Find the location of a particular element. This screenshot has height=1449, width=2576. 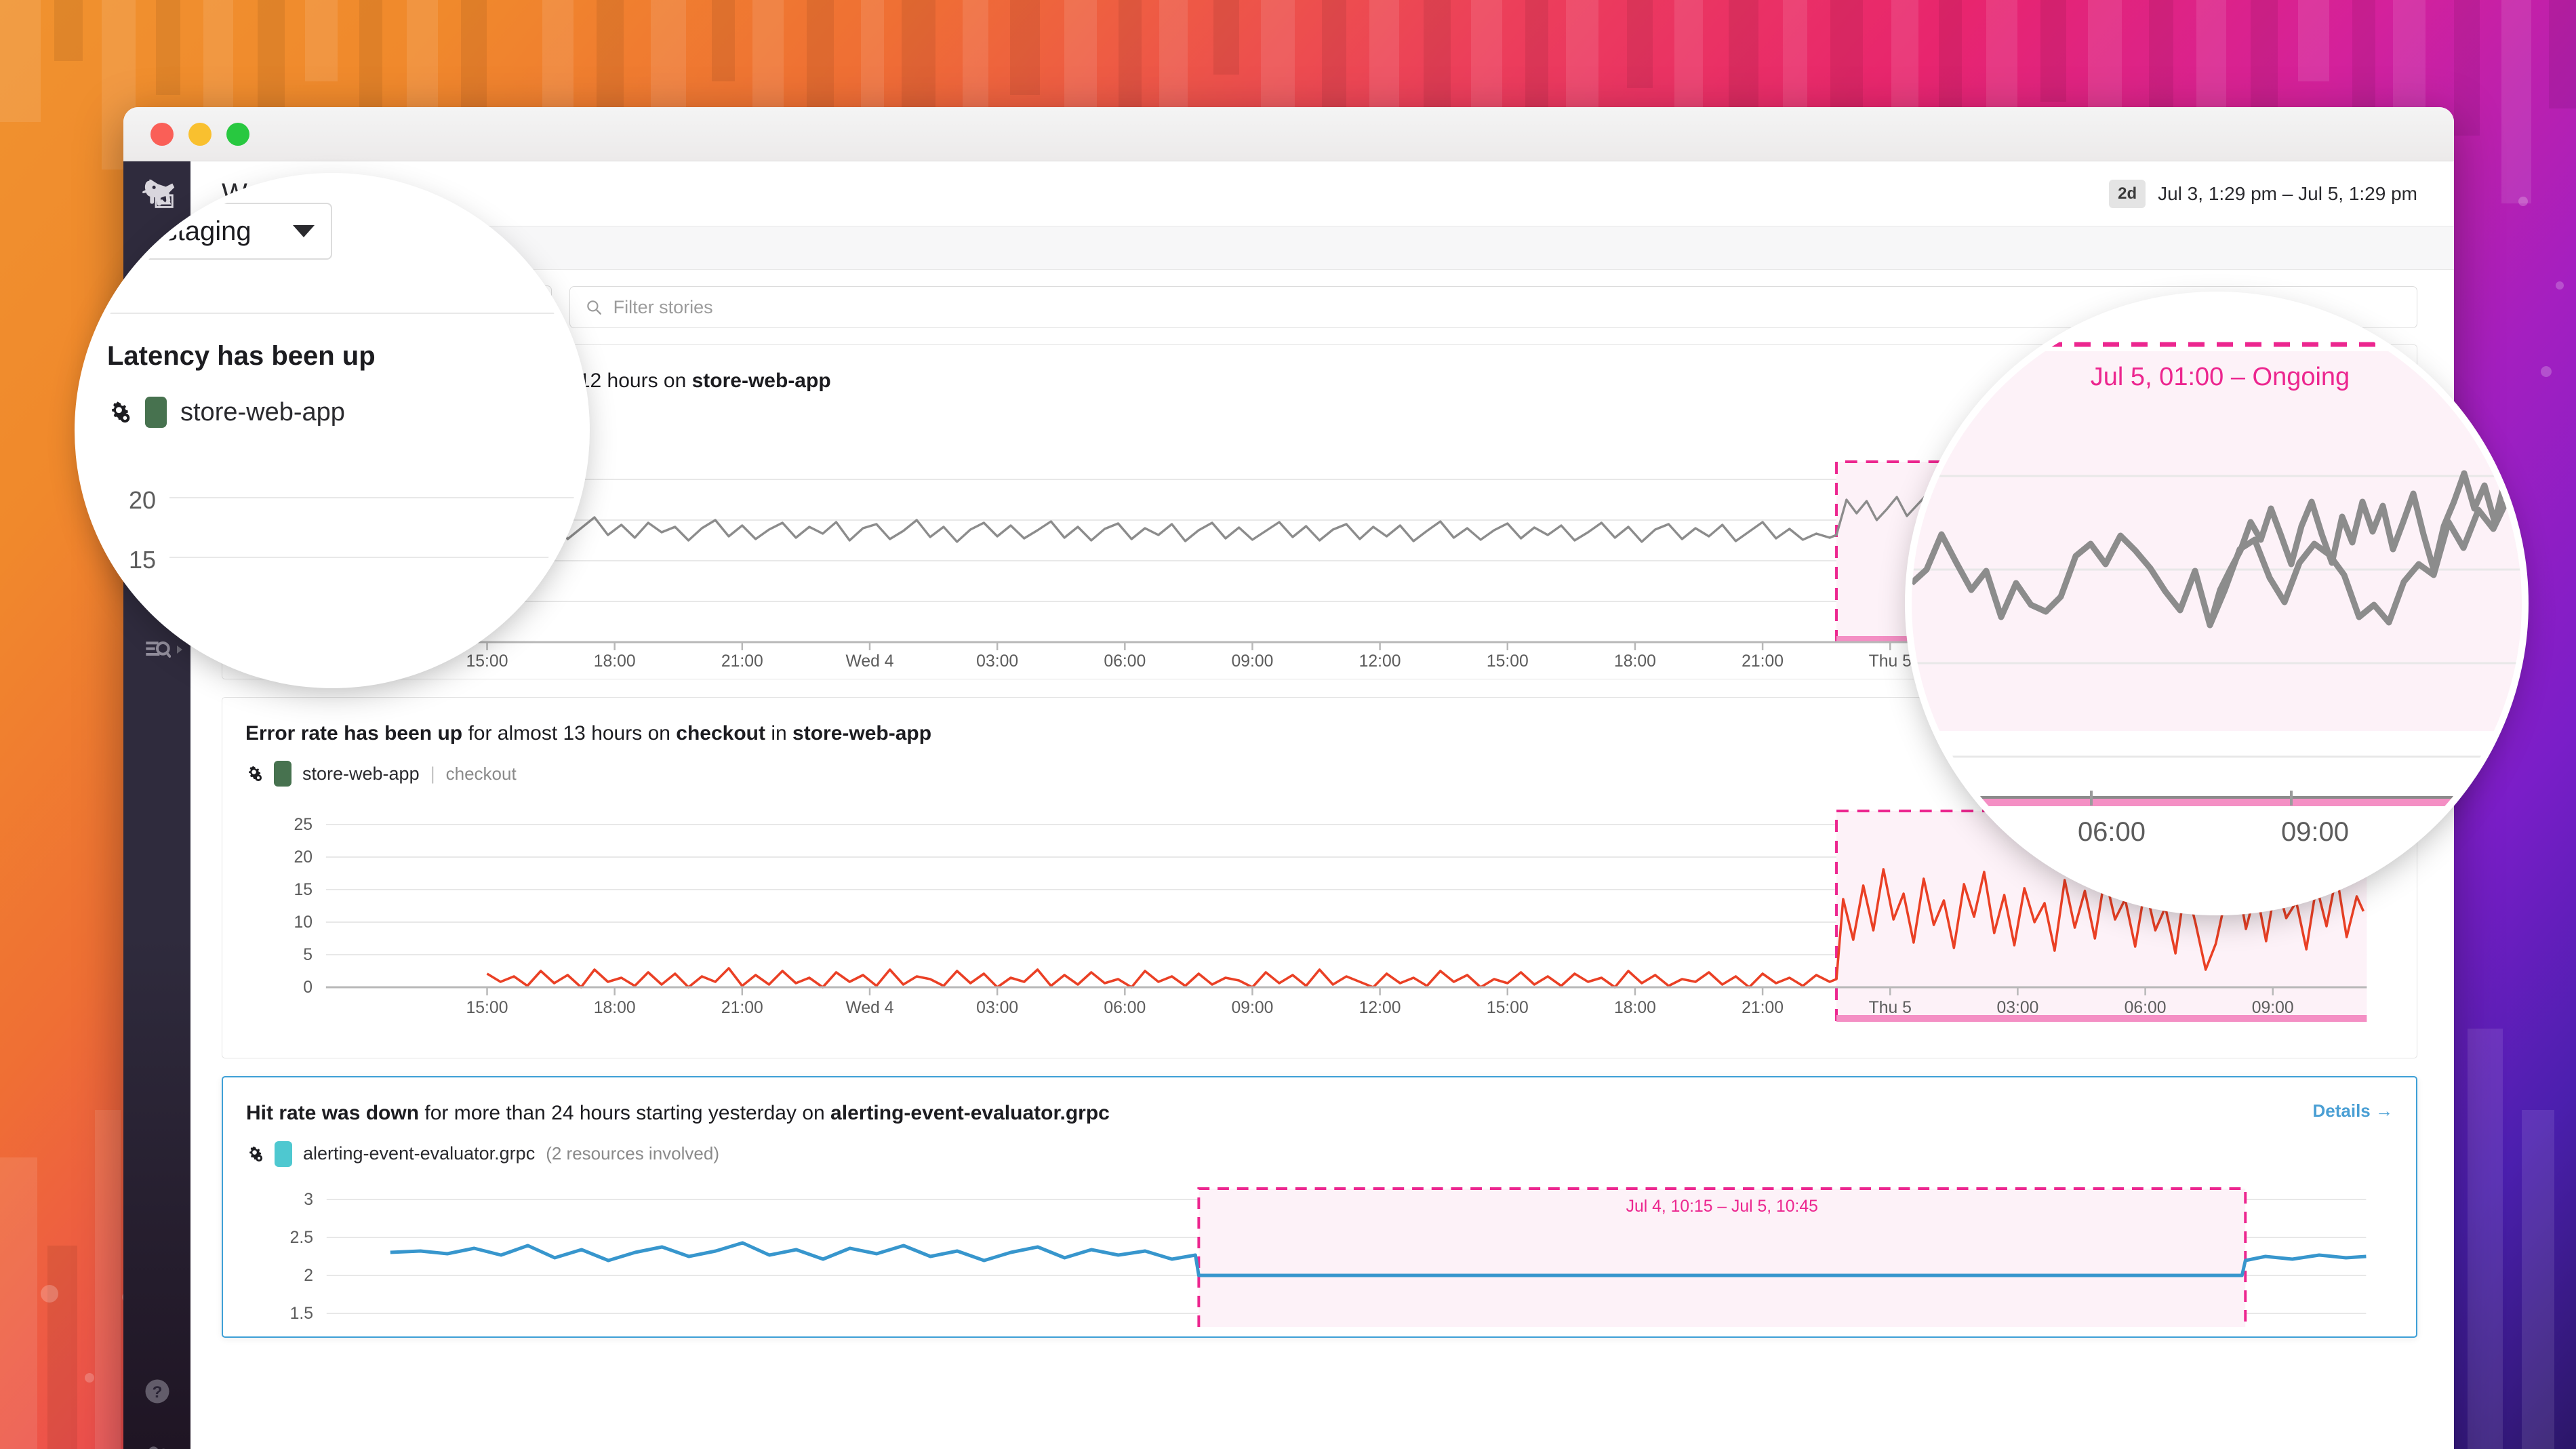

hit-rate-chart: Jul 4, 10:15 – Jul 5, 10:45 3 2.5 2 1.5 is located at coordinates (1319, 1256).